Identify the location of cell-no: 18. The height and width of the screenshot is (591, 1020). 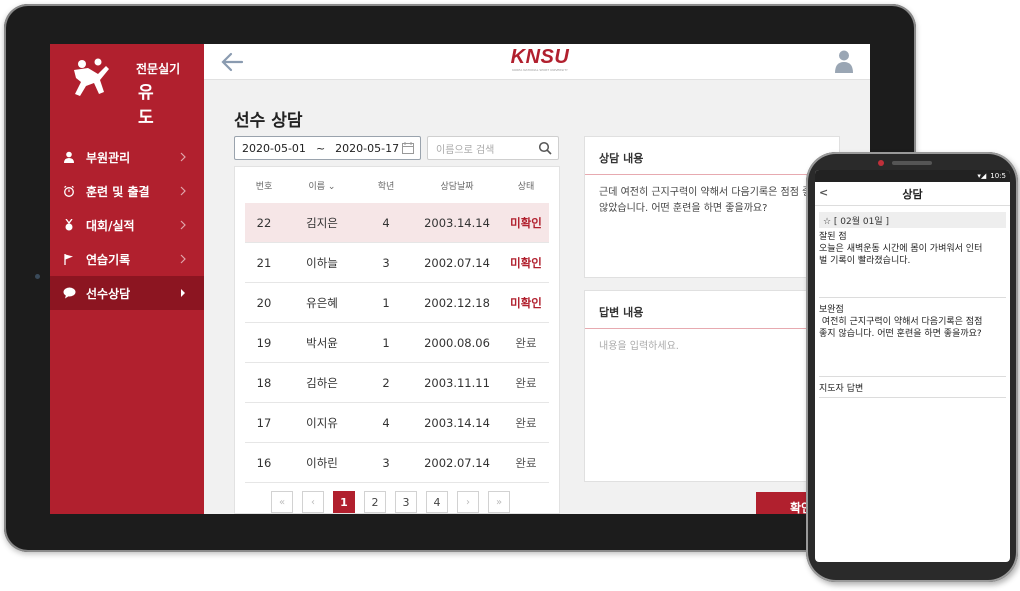
(264, 382).